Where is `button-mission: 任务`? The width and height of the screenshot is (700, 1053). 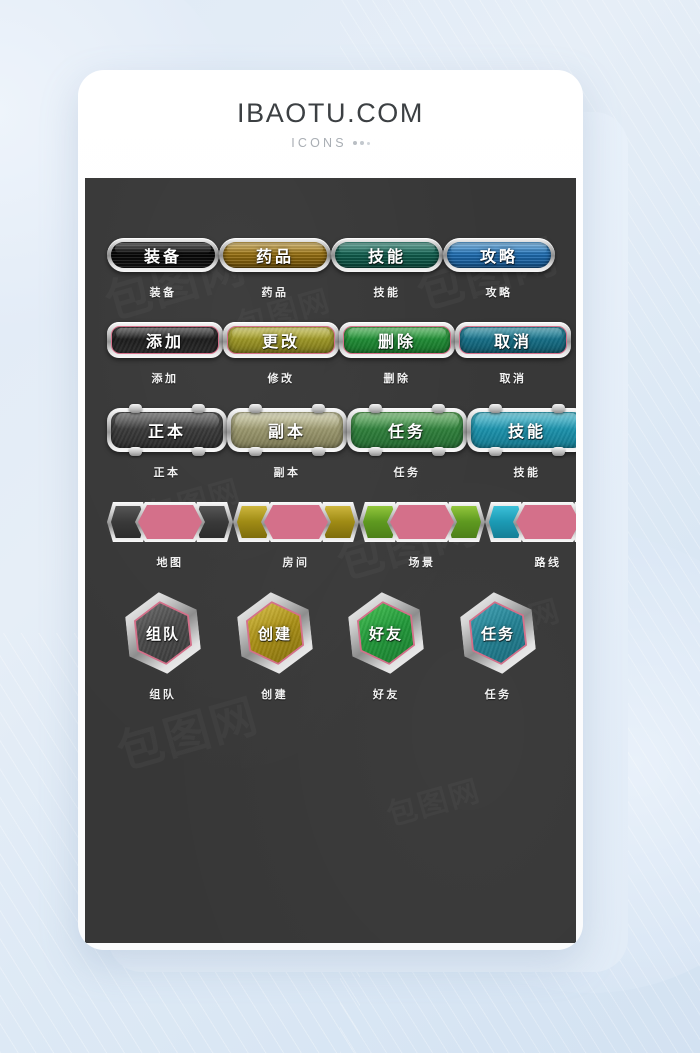 button-mission: 任务 is located at coordinates (498, 633).